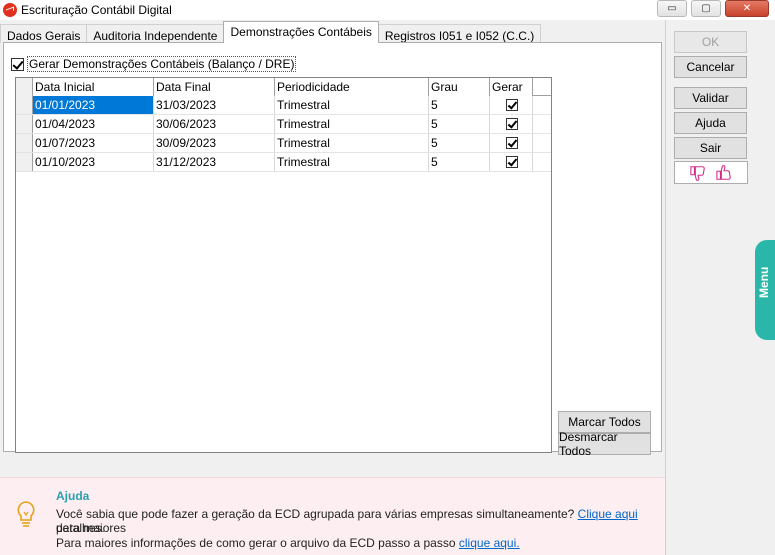  I want to click on cell-data-final: 30/09/2023, so click(214, 143).